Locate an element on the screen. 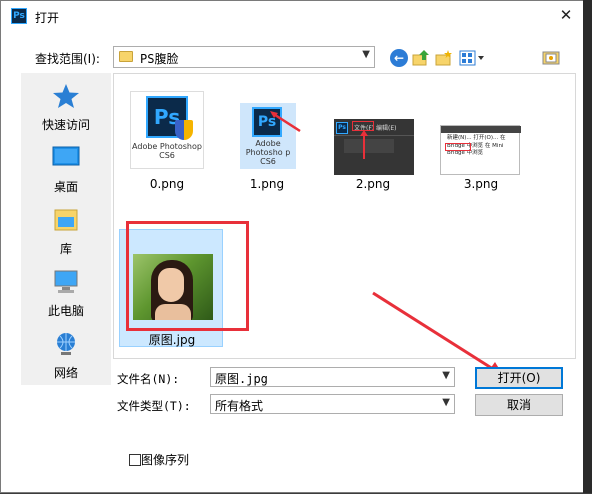 The height and width of the screenshot is (494, 592). open-button: 打开(O) is located at coordinates (519, 378).